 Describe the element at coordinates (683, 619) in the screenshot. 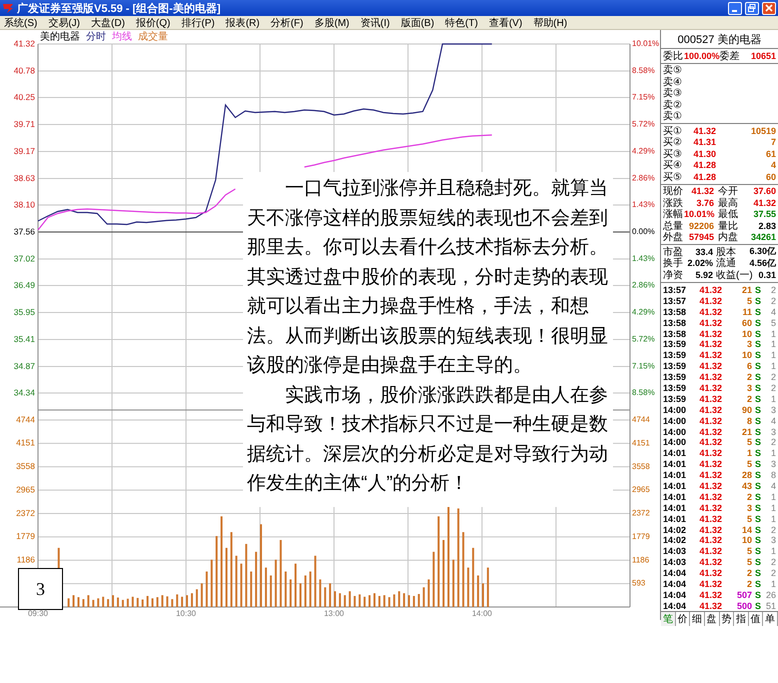

I see `panel-tab: 价` at that location.